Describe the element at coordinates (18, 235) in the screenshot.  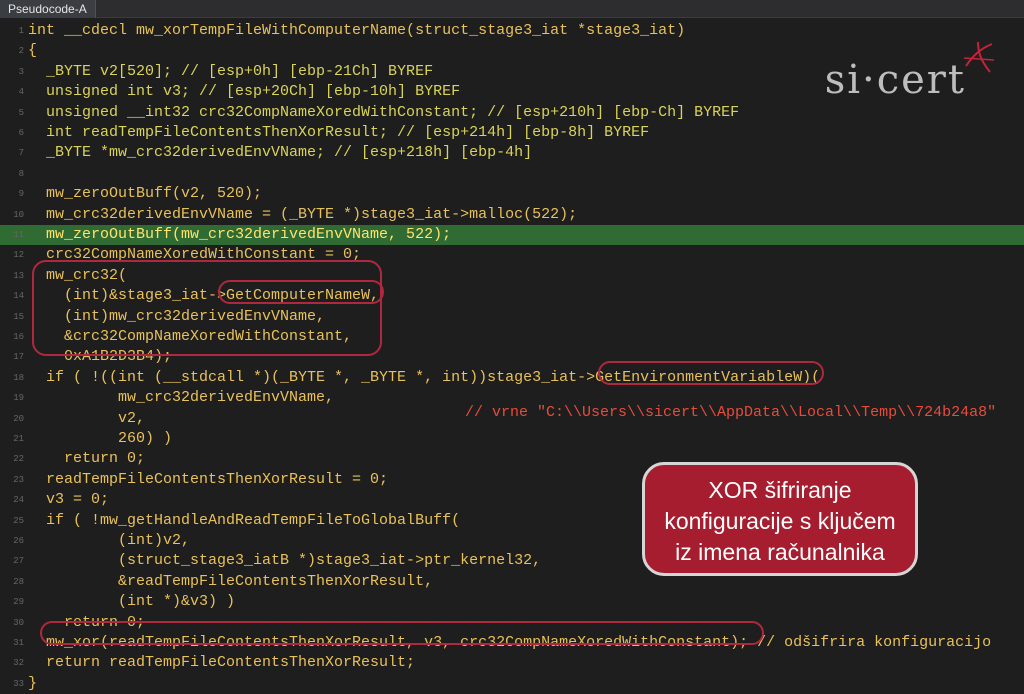
I see `line-number: 11` at that location.